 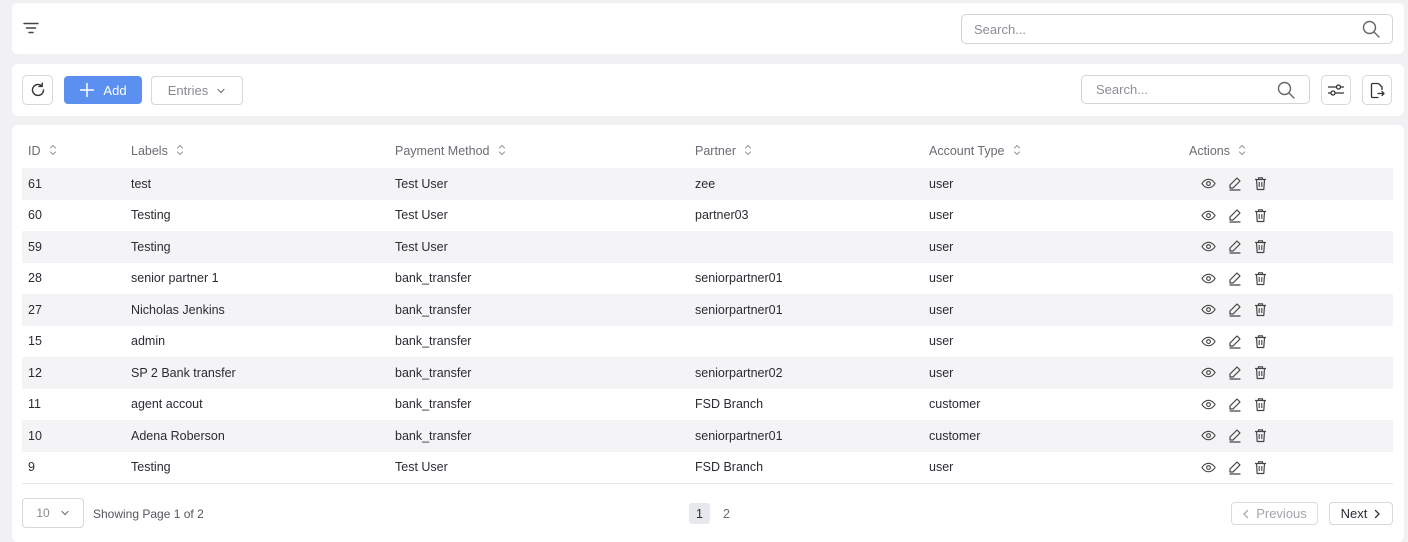 What do you see at coordinates (699, 513) in the screenshot?
I see `page-number-1: 1` at bounding box center [699, 513].